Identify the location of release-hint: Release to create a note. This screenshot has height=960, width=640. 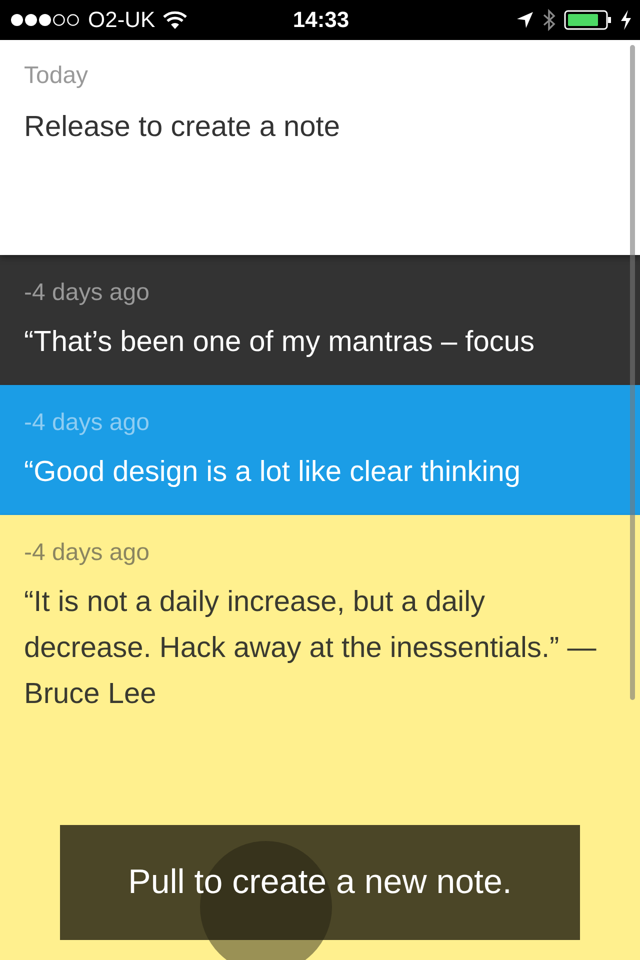
(182, 127).